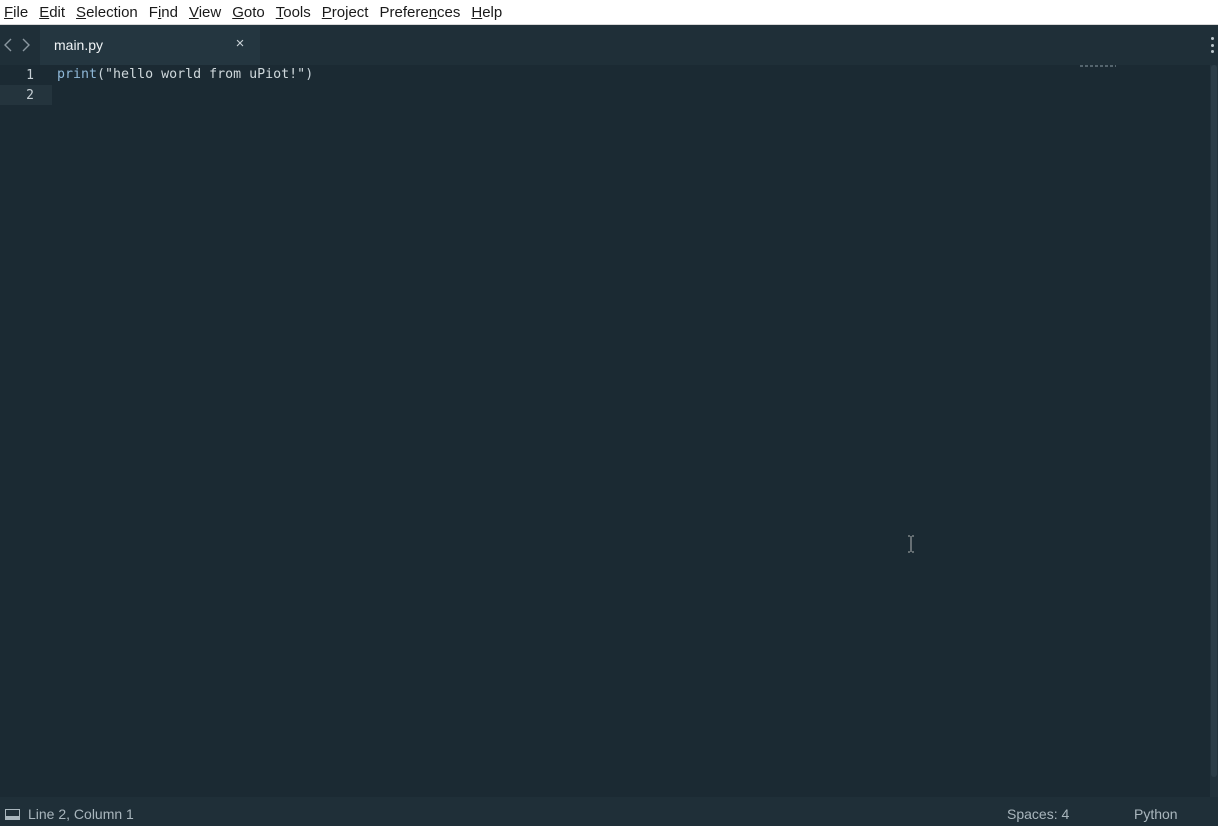 This screenshot has width=1218, height=826. What do you see at coordinates (206, 12) in the screenshot?
I see `menu-view: View` at bounding box center [206, 12].